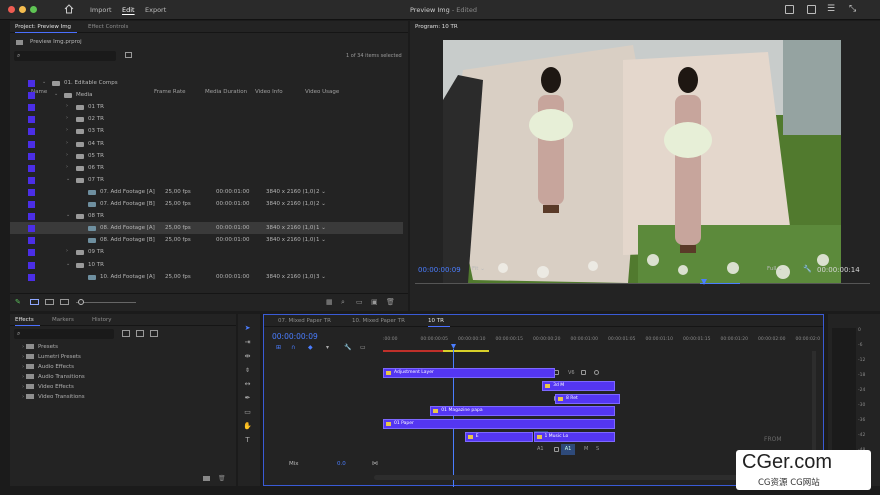 The width and height of the screenshot is (880, 495). What do you see at coordinates (295, 336) in the screenshot?
I see `timeline-timecode: 00:00:00:09` at bounding box center [295, 336].